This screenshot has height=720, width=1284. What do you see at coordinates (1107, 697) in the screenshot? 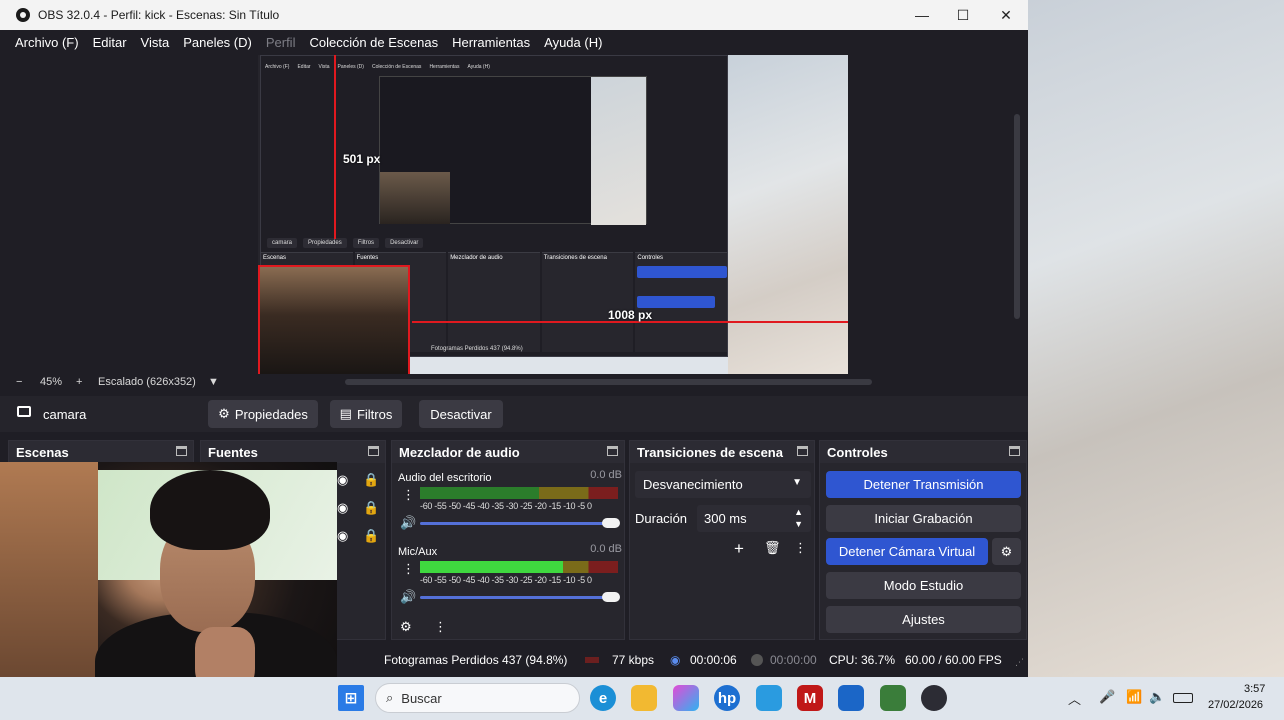
I see `microphone-icon: 🎤` at bounding box center [1107, 697].